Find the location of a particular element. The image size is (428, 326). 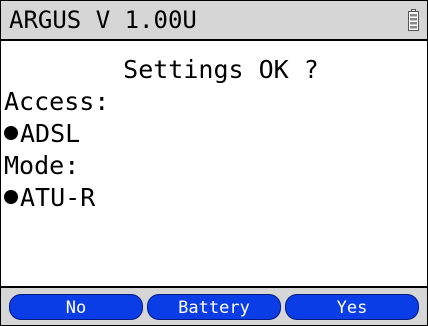

settings-question: Settings OK ? is located at coordinates (221, 69).